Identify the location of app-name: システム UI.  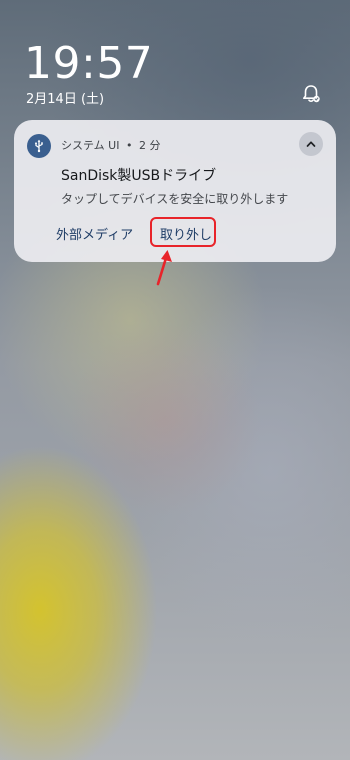
(90, 145).